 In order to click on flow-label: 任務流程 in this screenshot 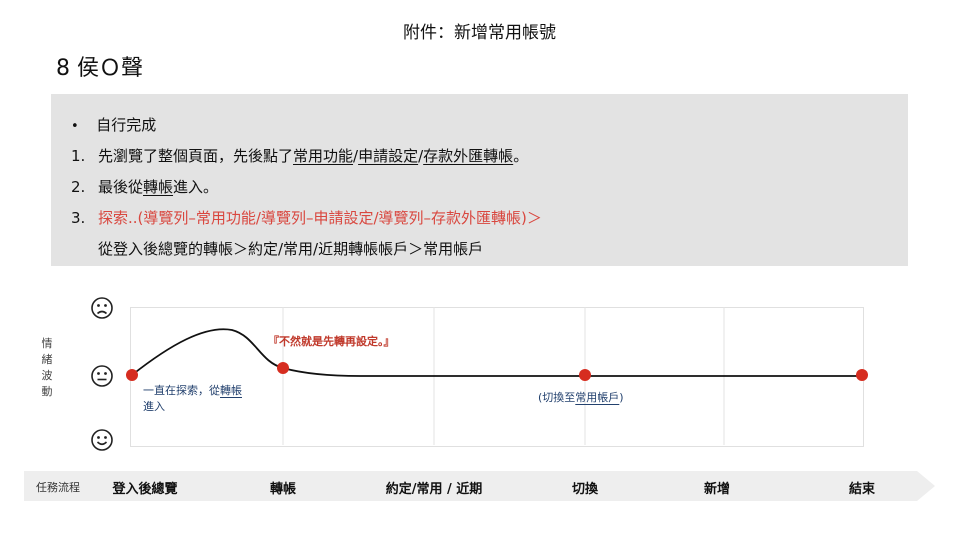, I will do `click(58, 487)`.